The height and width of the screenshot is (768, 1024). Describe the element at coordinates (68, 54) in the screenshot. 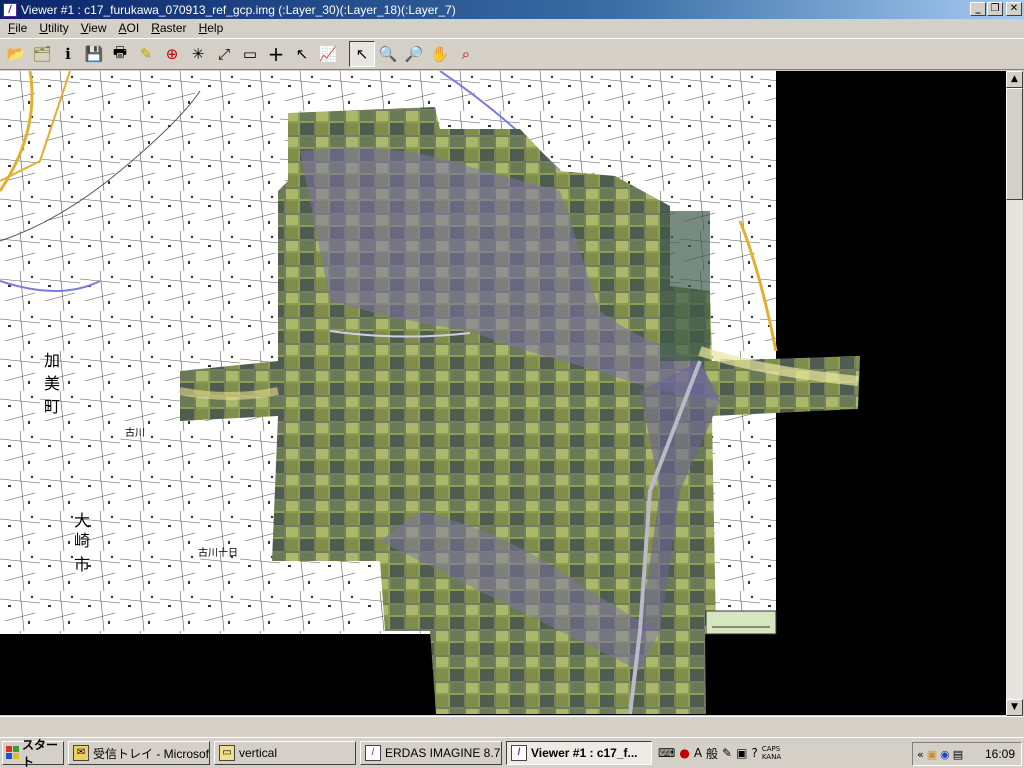

I see `info-icon: ℹ` at that location.